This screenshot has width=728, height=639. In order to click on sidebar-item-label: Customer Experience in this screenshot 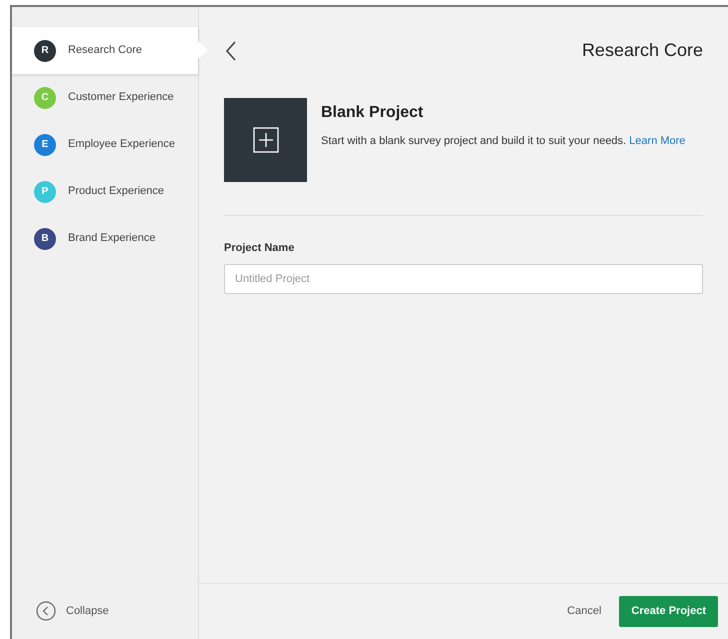, I will do `click(121, 98)`.